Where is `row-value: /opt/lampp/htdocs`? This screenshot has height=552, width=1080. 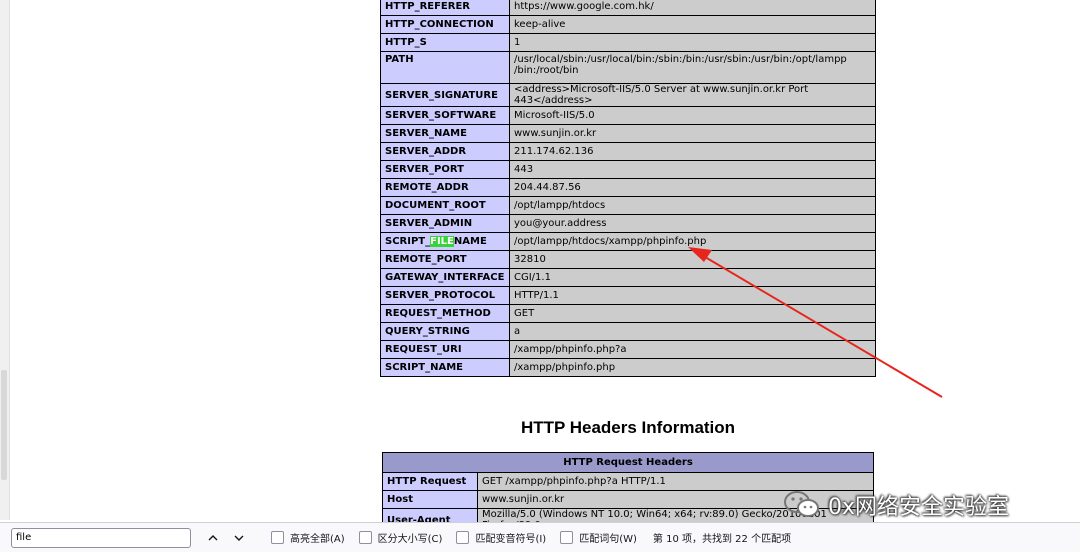 row-value: /opt/lampp/htdocs is located at coordinates (692, 205).